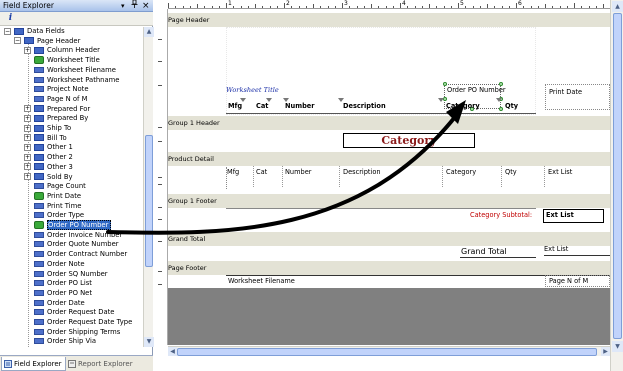 The width and height of the screenshot is (623, 371). I want to click on band-product-detail: Product Detail, so click(389, 159).